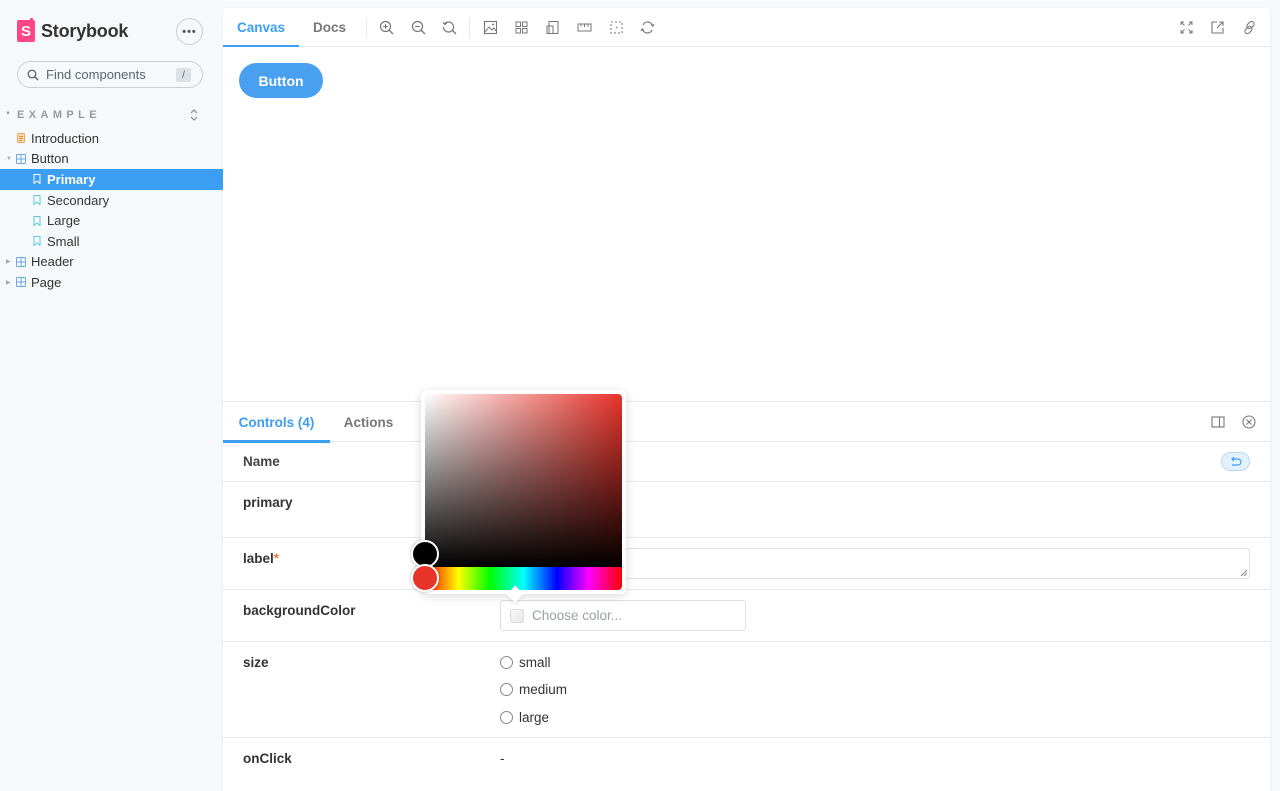  I want to click on color-swatch, so click(517, 615).